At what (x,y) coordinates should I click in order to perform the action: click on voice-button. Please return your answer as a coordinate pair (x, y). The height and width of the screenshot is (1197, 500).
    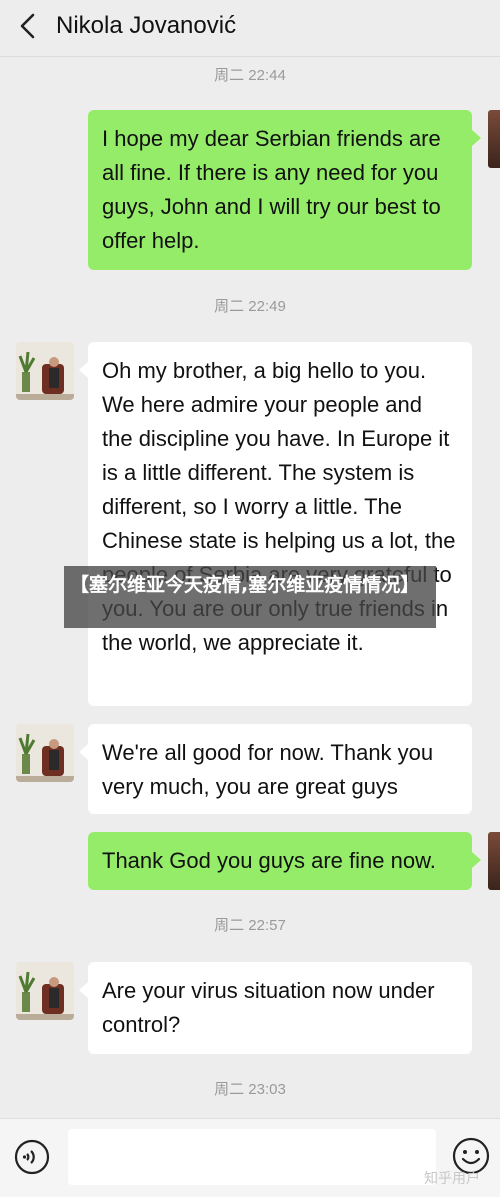
    Looking at the image, I should click on (32, 1157).